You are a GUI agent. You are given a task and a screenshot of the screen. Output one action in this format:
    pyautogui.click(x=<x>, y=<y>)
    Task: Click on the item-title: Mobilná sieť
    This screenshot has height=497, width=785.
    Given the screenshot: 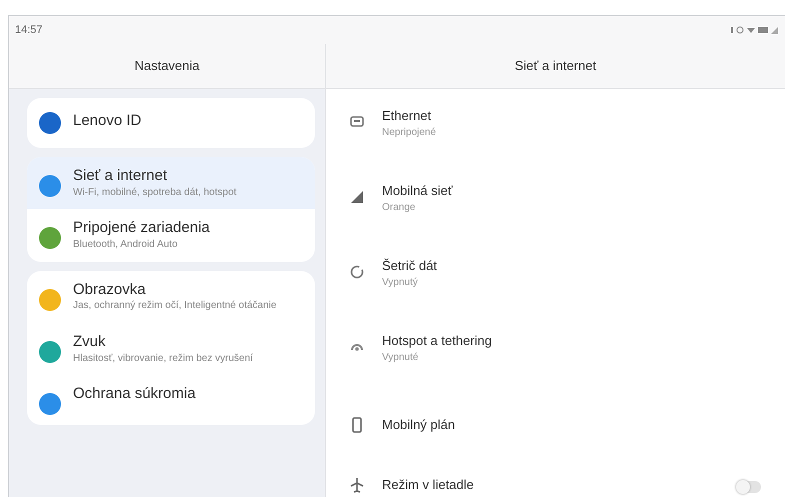 What is the action you would take?
    pyautogui.click(x=417, y=191)
    